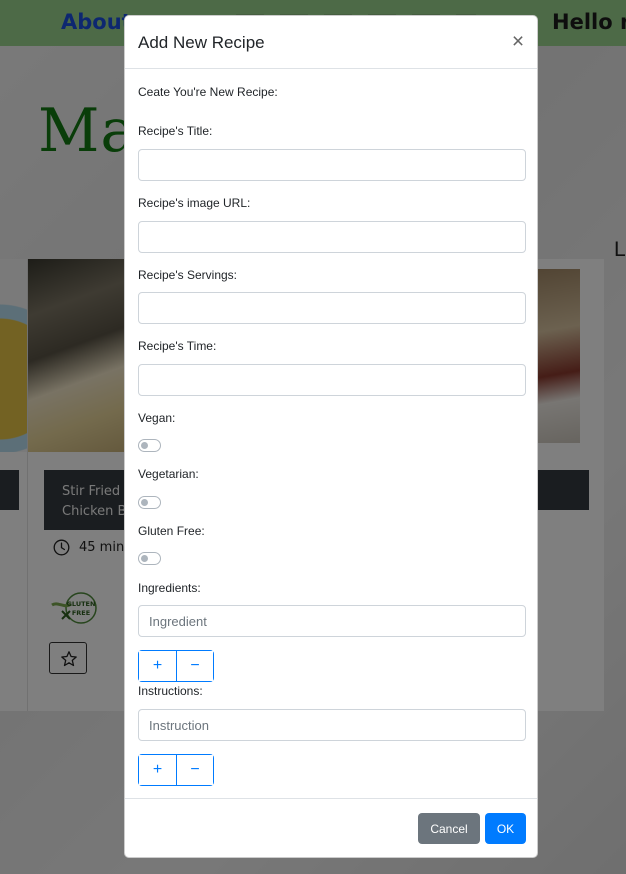 Image resolution: width=626 pixels, height=874 pixels. I want to click on title-label: Recipe's Title:, so click(175, 131).